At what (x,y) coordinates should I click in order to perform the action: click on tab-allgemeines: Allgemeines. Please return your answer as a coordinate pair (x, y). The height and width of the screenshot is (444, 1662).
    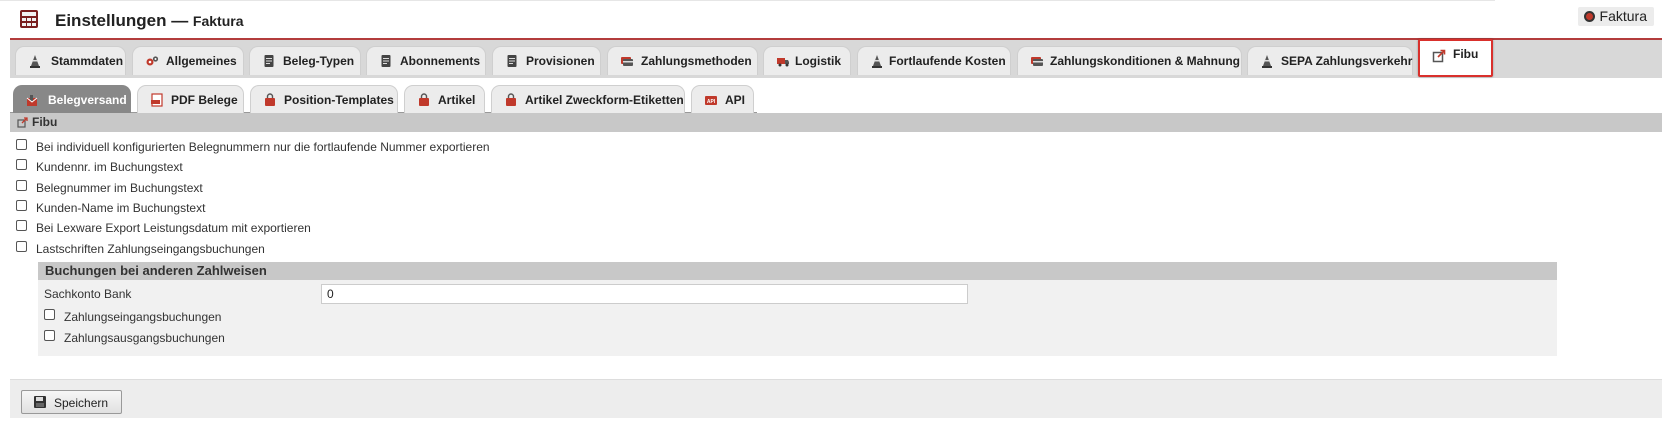
    Looking at the image, I should click on (188, 60).